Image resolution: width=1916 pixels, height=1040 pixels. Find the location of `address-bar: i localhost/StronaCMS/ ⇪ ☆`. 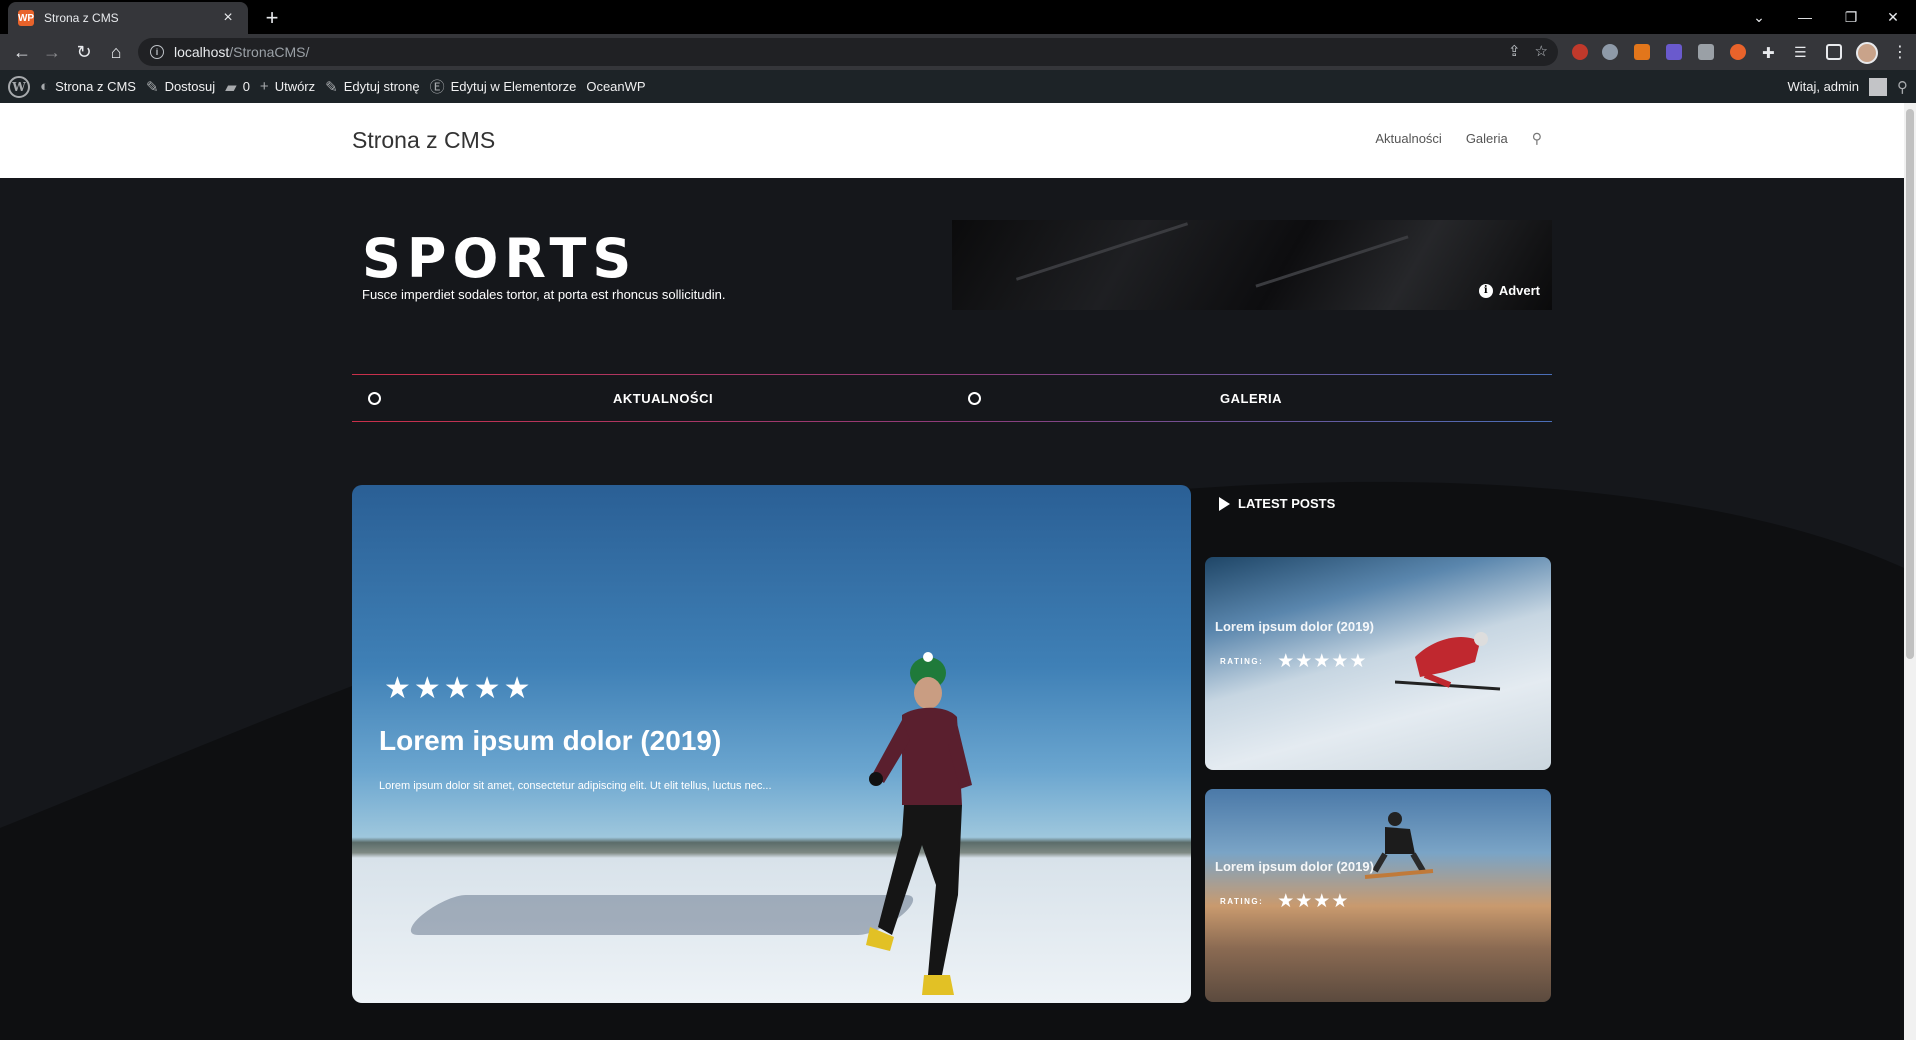

address-bar: i localhost/StronaCMS/ ⇪ ☆ is located at coordinates (848, 52).